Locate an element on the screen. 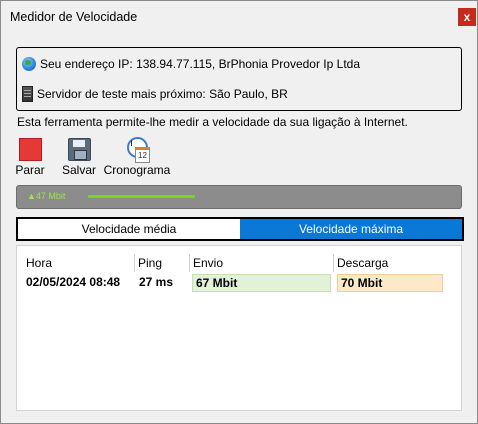 Image resolution: width=478 pixels, height=424 pixels. speed-tabs: Velocidade média Velocidade máxima is located at coordinates (240, 229).